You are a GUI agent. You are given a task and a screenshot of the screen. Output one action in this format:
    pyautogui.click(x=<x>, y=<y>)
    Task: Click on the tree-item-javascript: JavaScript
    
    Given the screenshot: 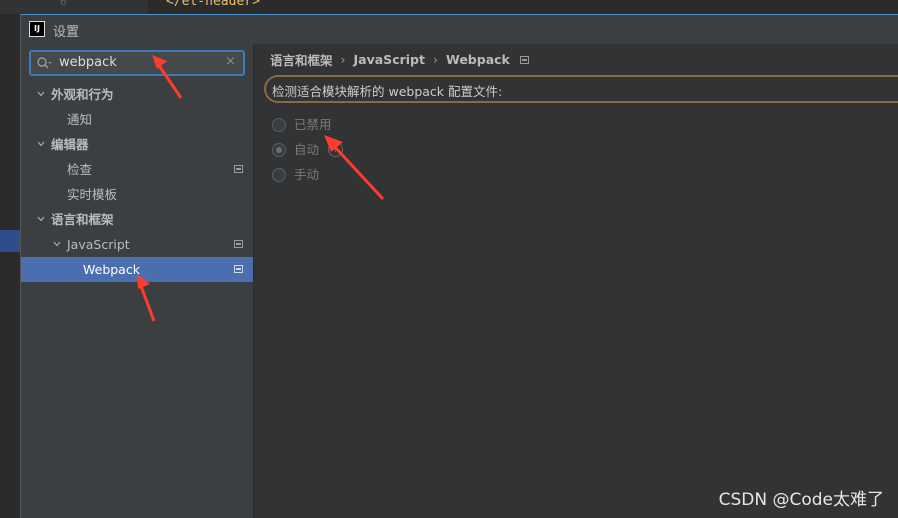 What is the action you would take?
    pyautogui.click(x=137, y=244)
    